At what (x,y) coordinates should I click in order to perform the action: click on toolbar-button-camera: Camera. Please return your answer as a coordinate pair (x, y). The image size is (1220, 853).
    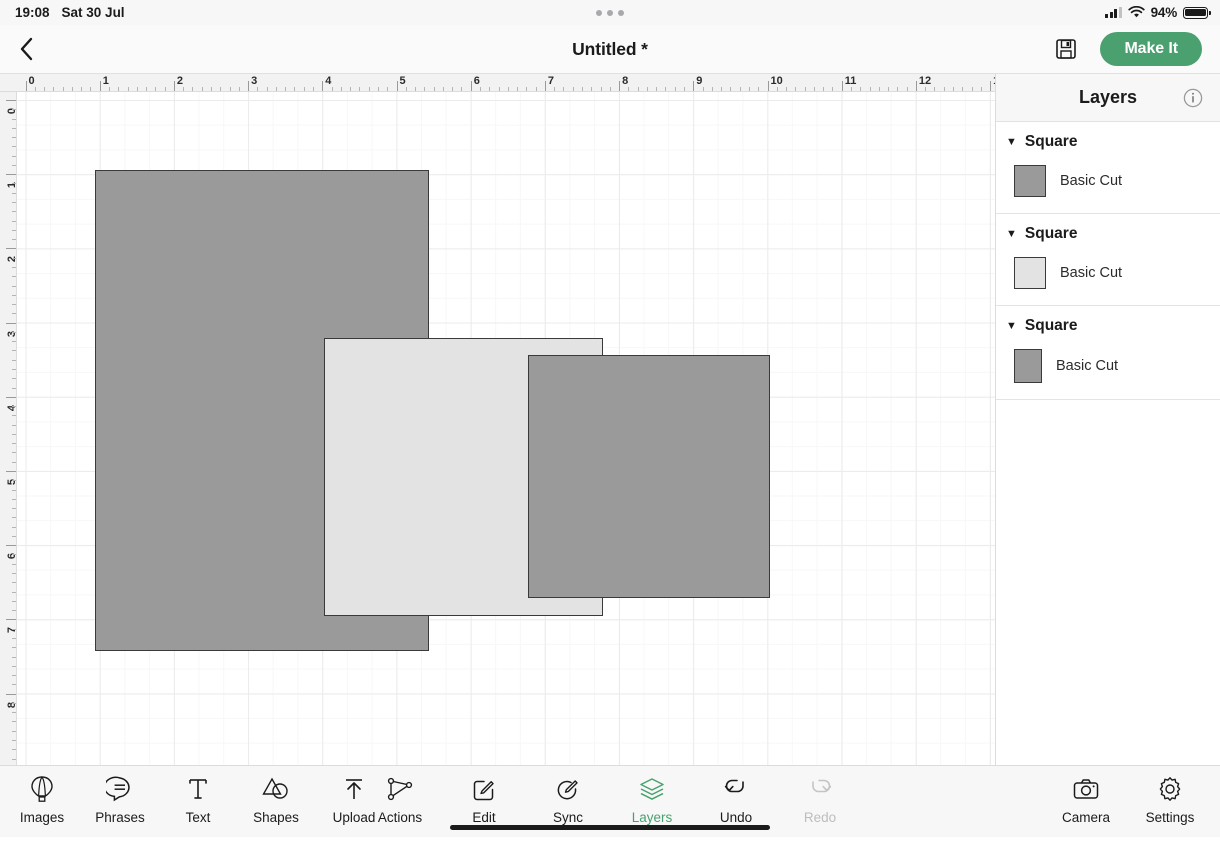
    Looking at the image, I should click on (1086, 799).